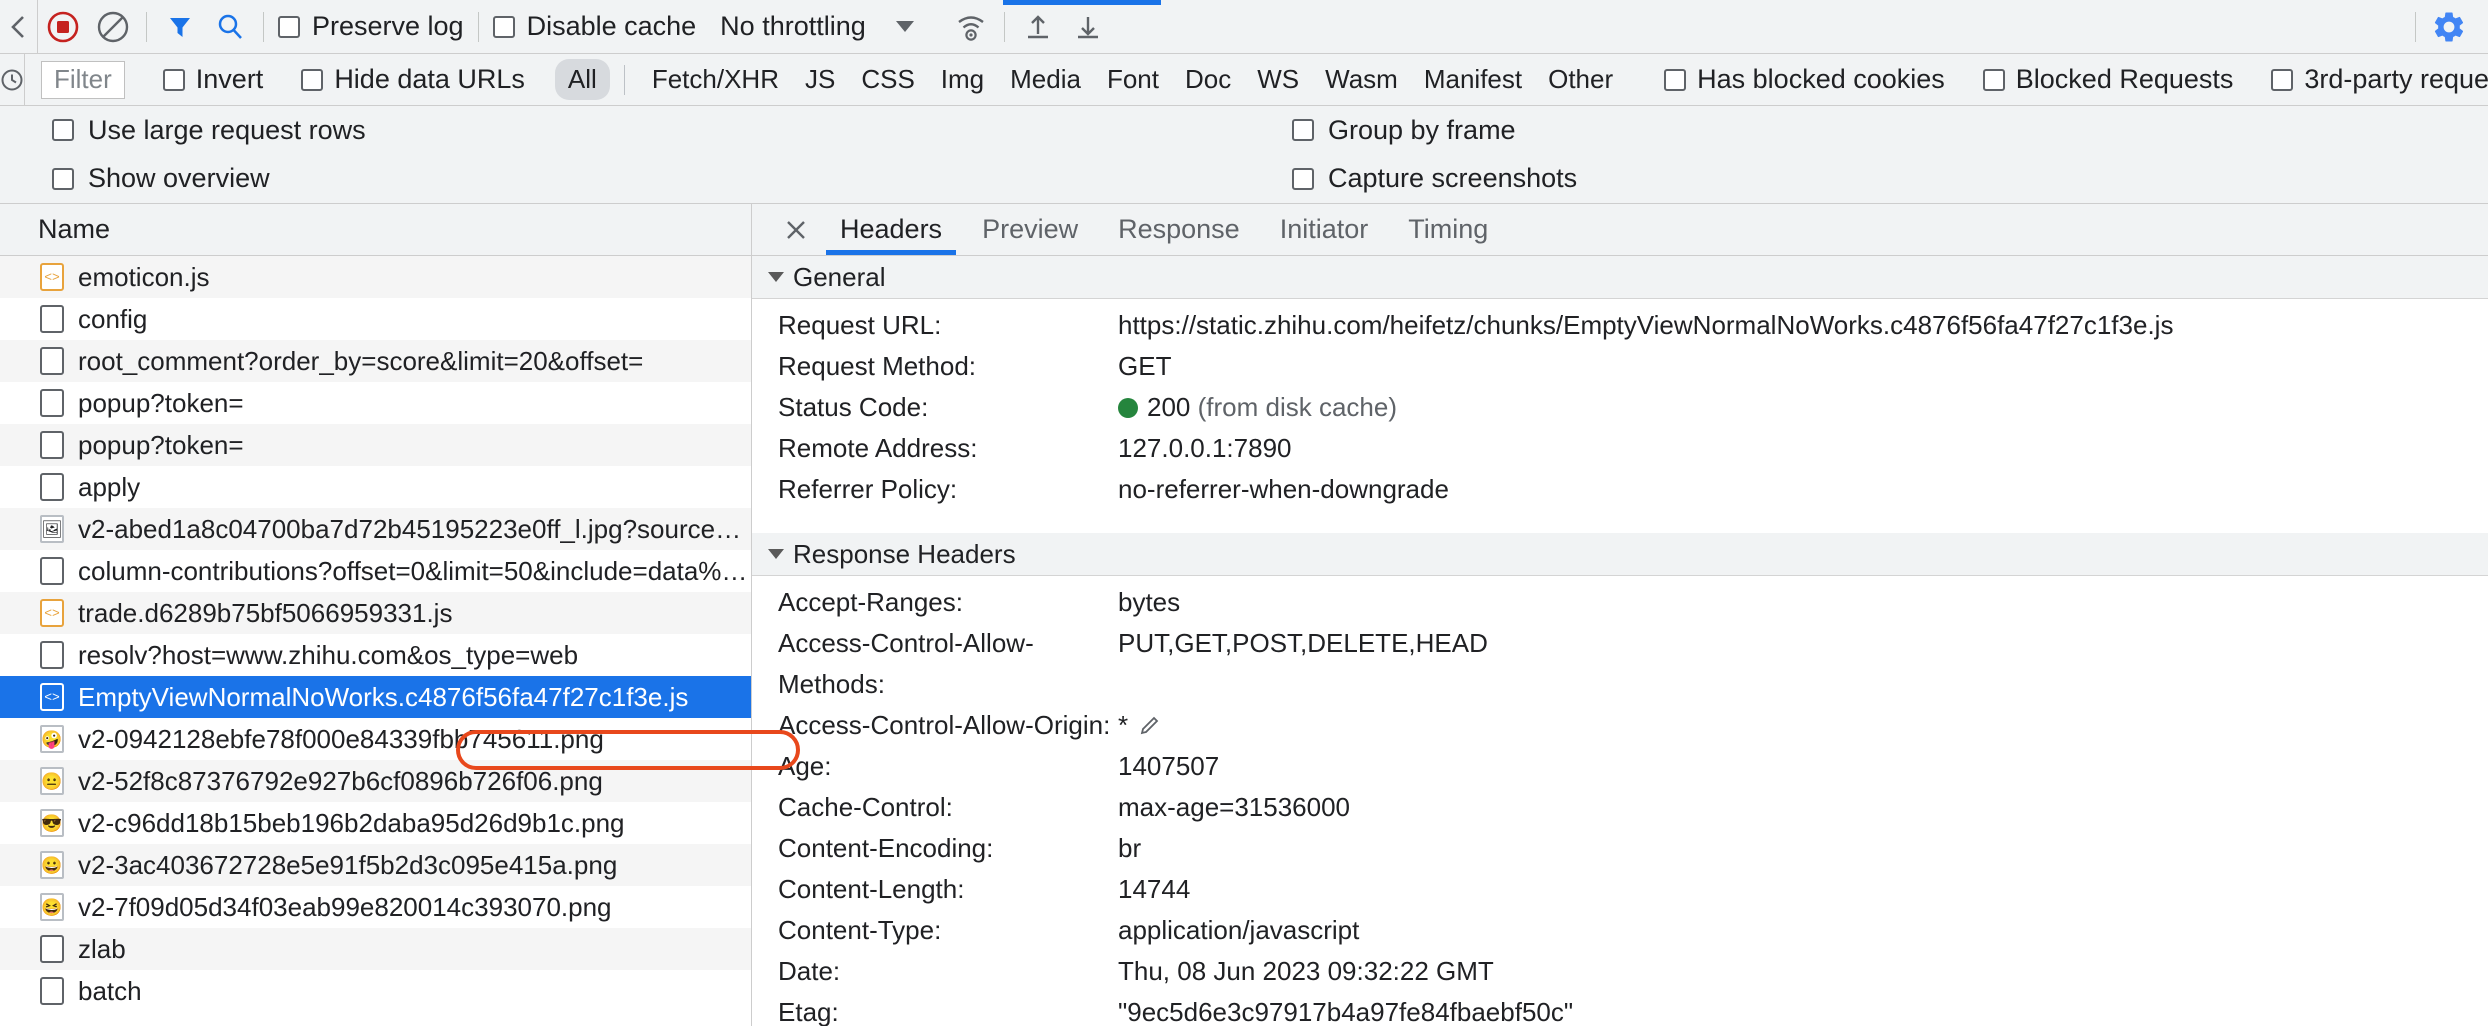  What do you see at coordinates (312, 79) in the screenshot?
I see `hide-data-urls-box` at bounding box center [312, 79].